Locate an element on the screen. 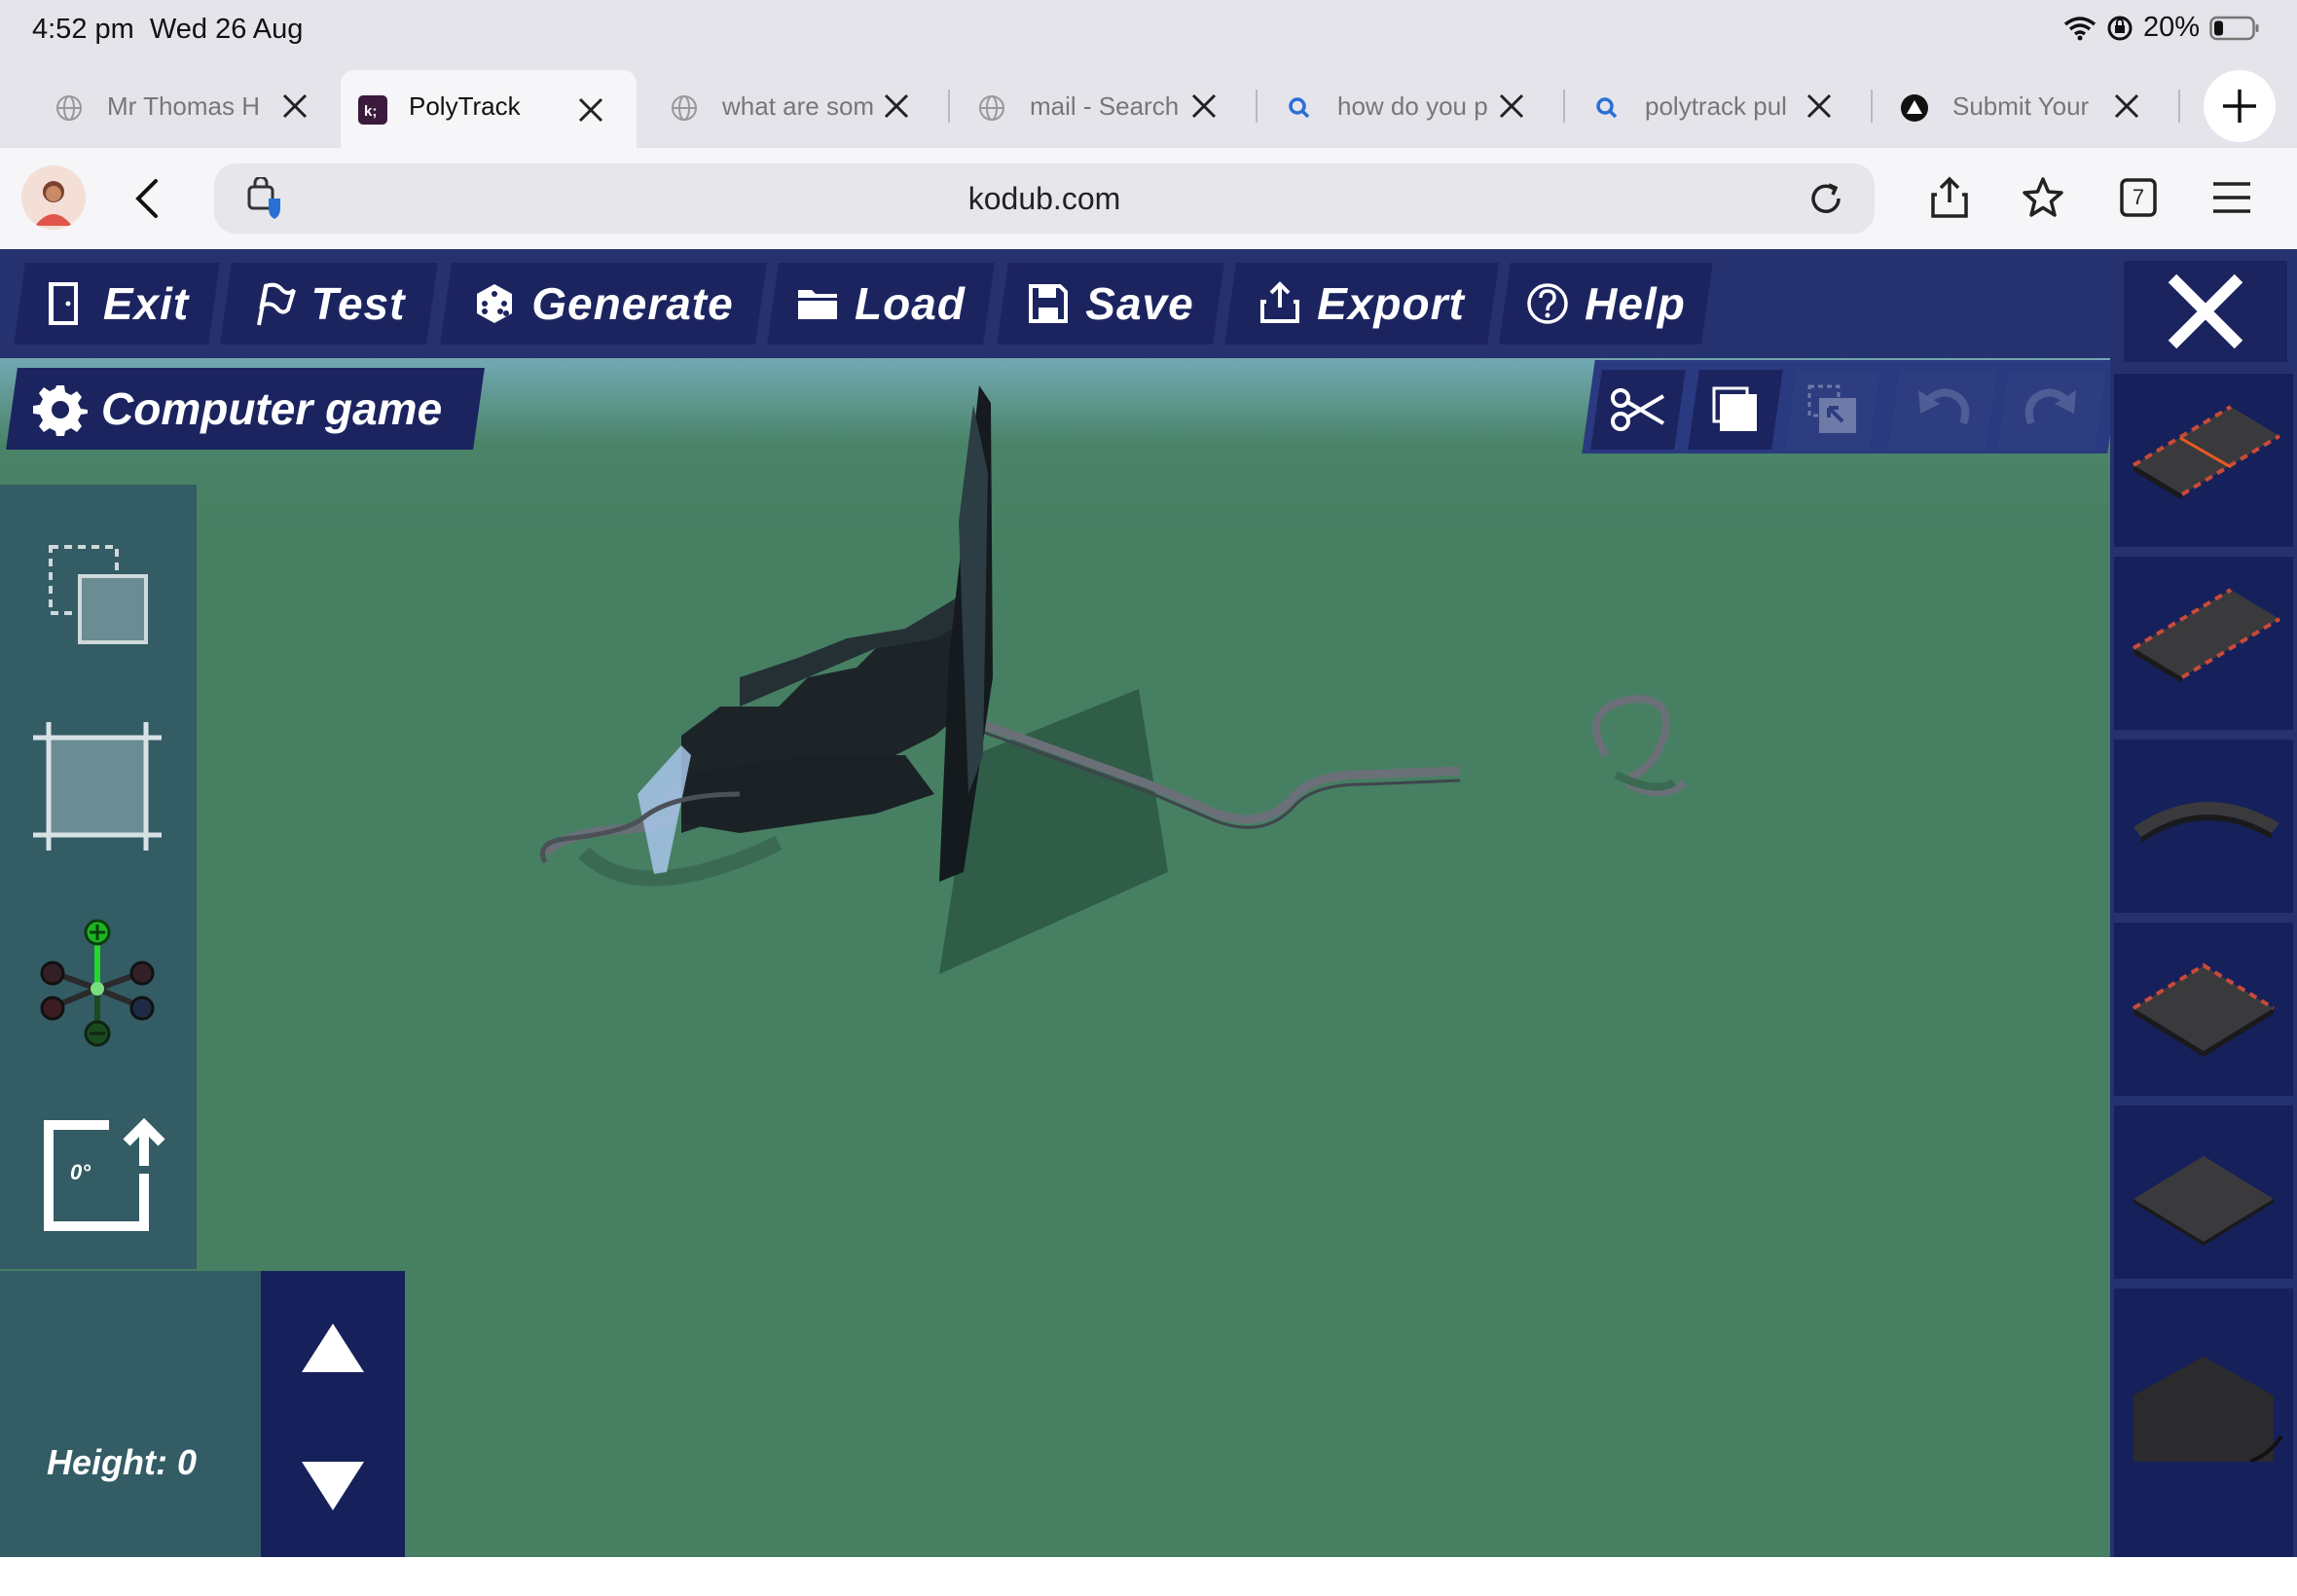 This screenshot has width=2297, height=1596. height-label: Height: 0 is located at coordinates (122, 1462).